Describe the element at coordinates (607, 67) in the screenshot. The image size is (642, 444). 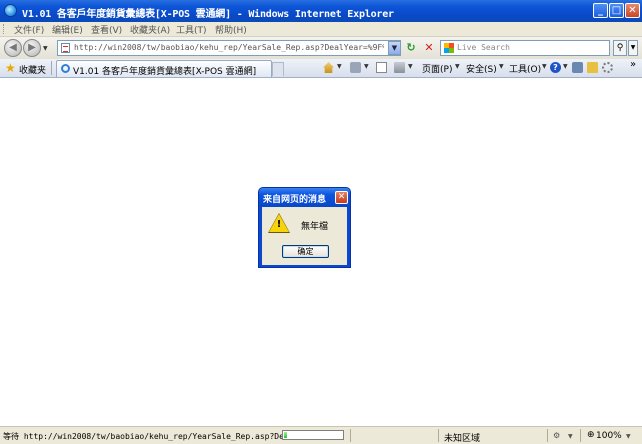
I see `gear-icon` at that location.